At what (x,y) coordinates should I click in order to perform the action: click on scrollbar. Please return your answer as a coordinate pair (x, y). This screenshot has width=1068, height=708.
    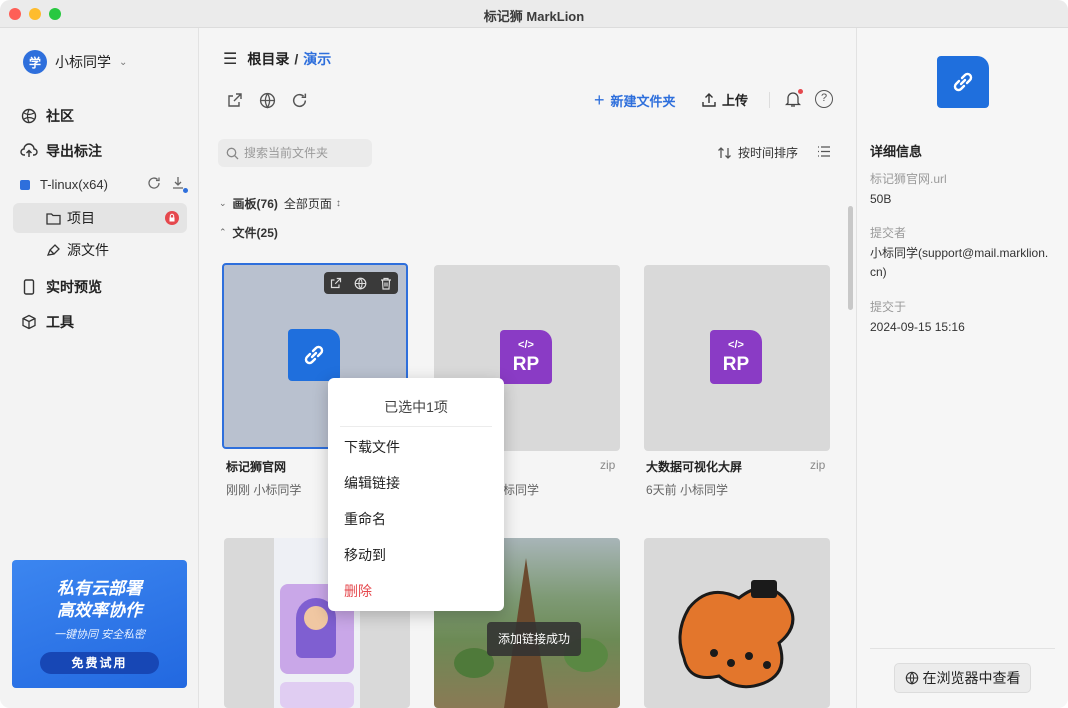
    Looking at the image, I should click on (850, 258).